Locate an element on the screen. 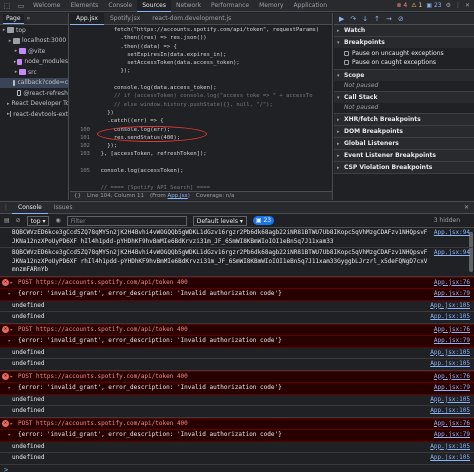  section-header: ▾ Breakpoints is located at coordinates (404, 42).